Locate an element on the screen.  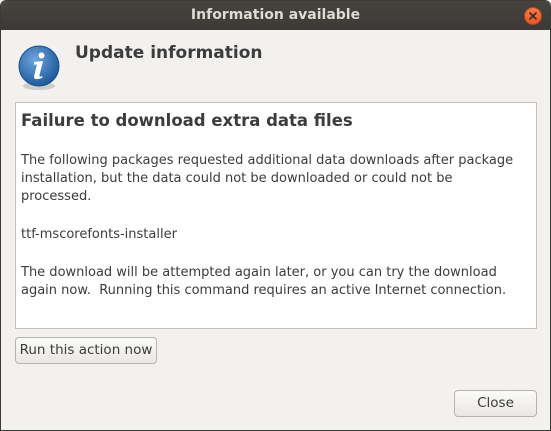
window-close-button is located at coordinates (533, 16).